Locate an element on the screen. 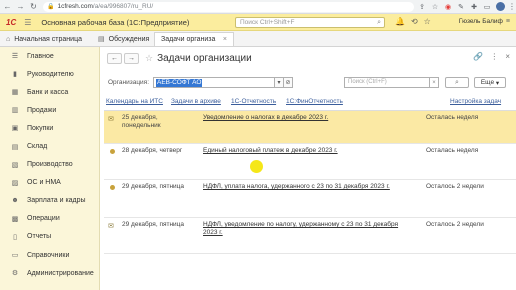 Image resolution: width=516 pixels, height=290 pixels. gear-icon: ⚙ is located at coordinates (15, 274).